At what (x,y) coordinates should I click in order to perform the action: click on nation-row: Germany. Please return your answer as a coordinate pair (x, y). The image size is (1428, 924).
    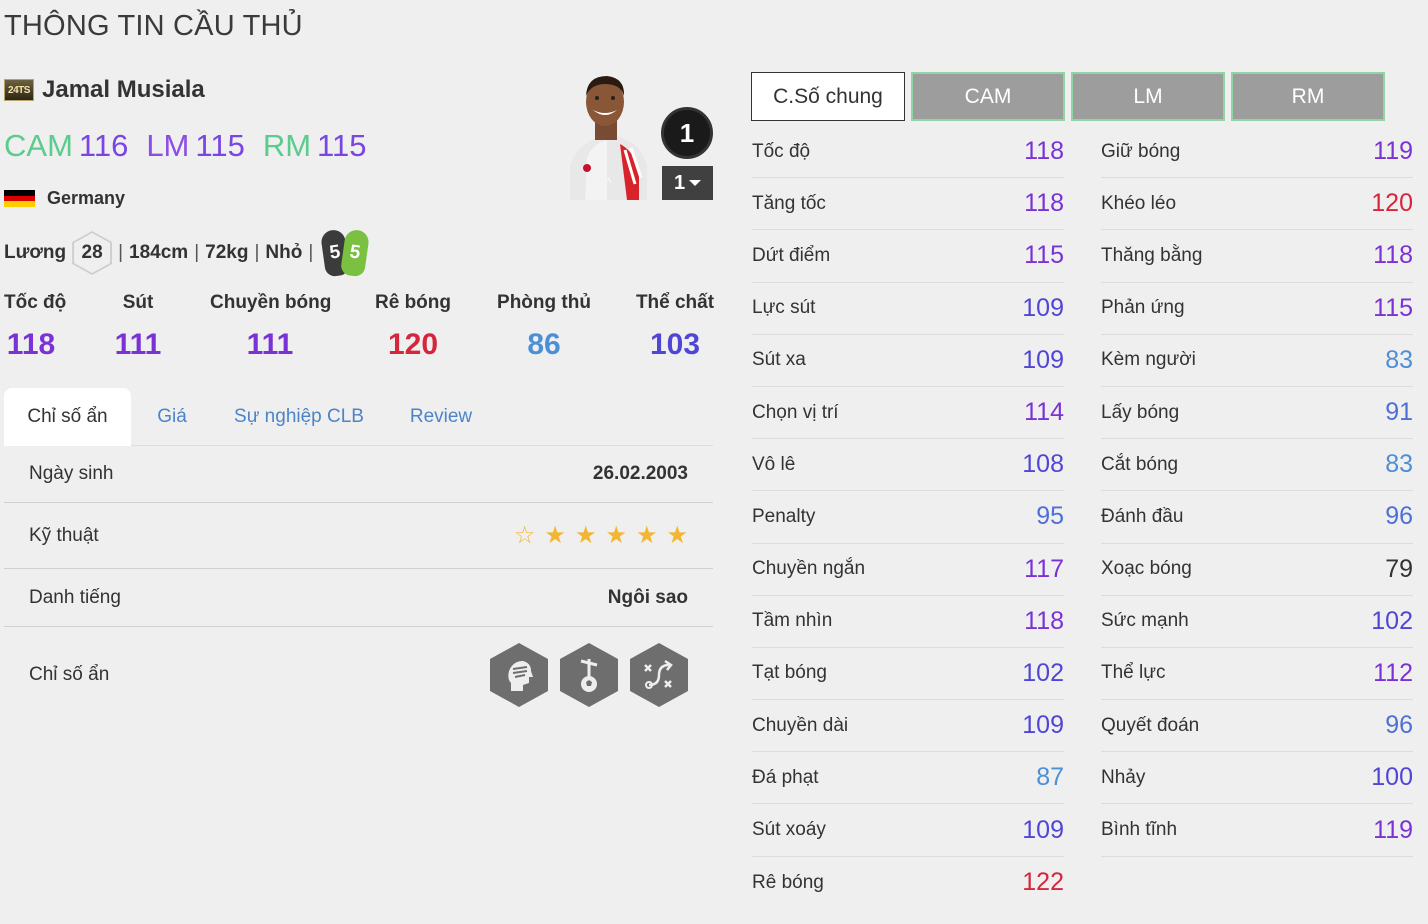
    Looking at the image, I should click on (64, 198).